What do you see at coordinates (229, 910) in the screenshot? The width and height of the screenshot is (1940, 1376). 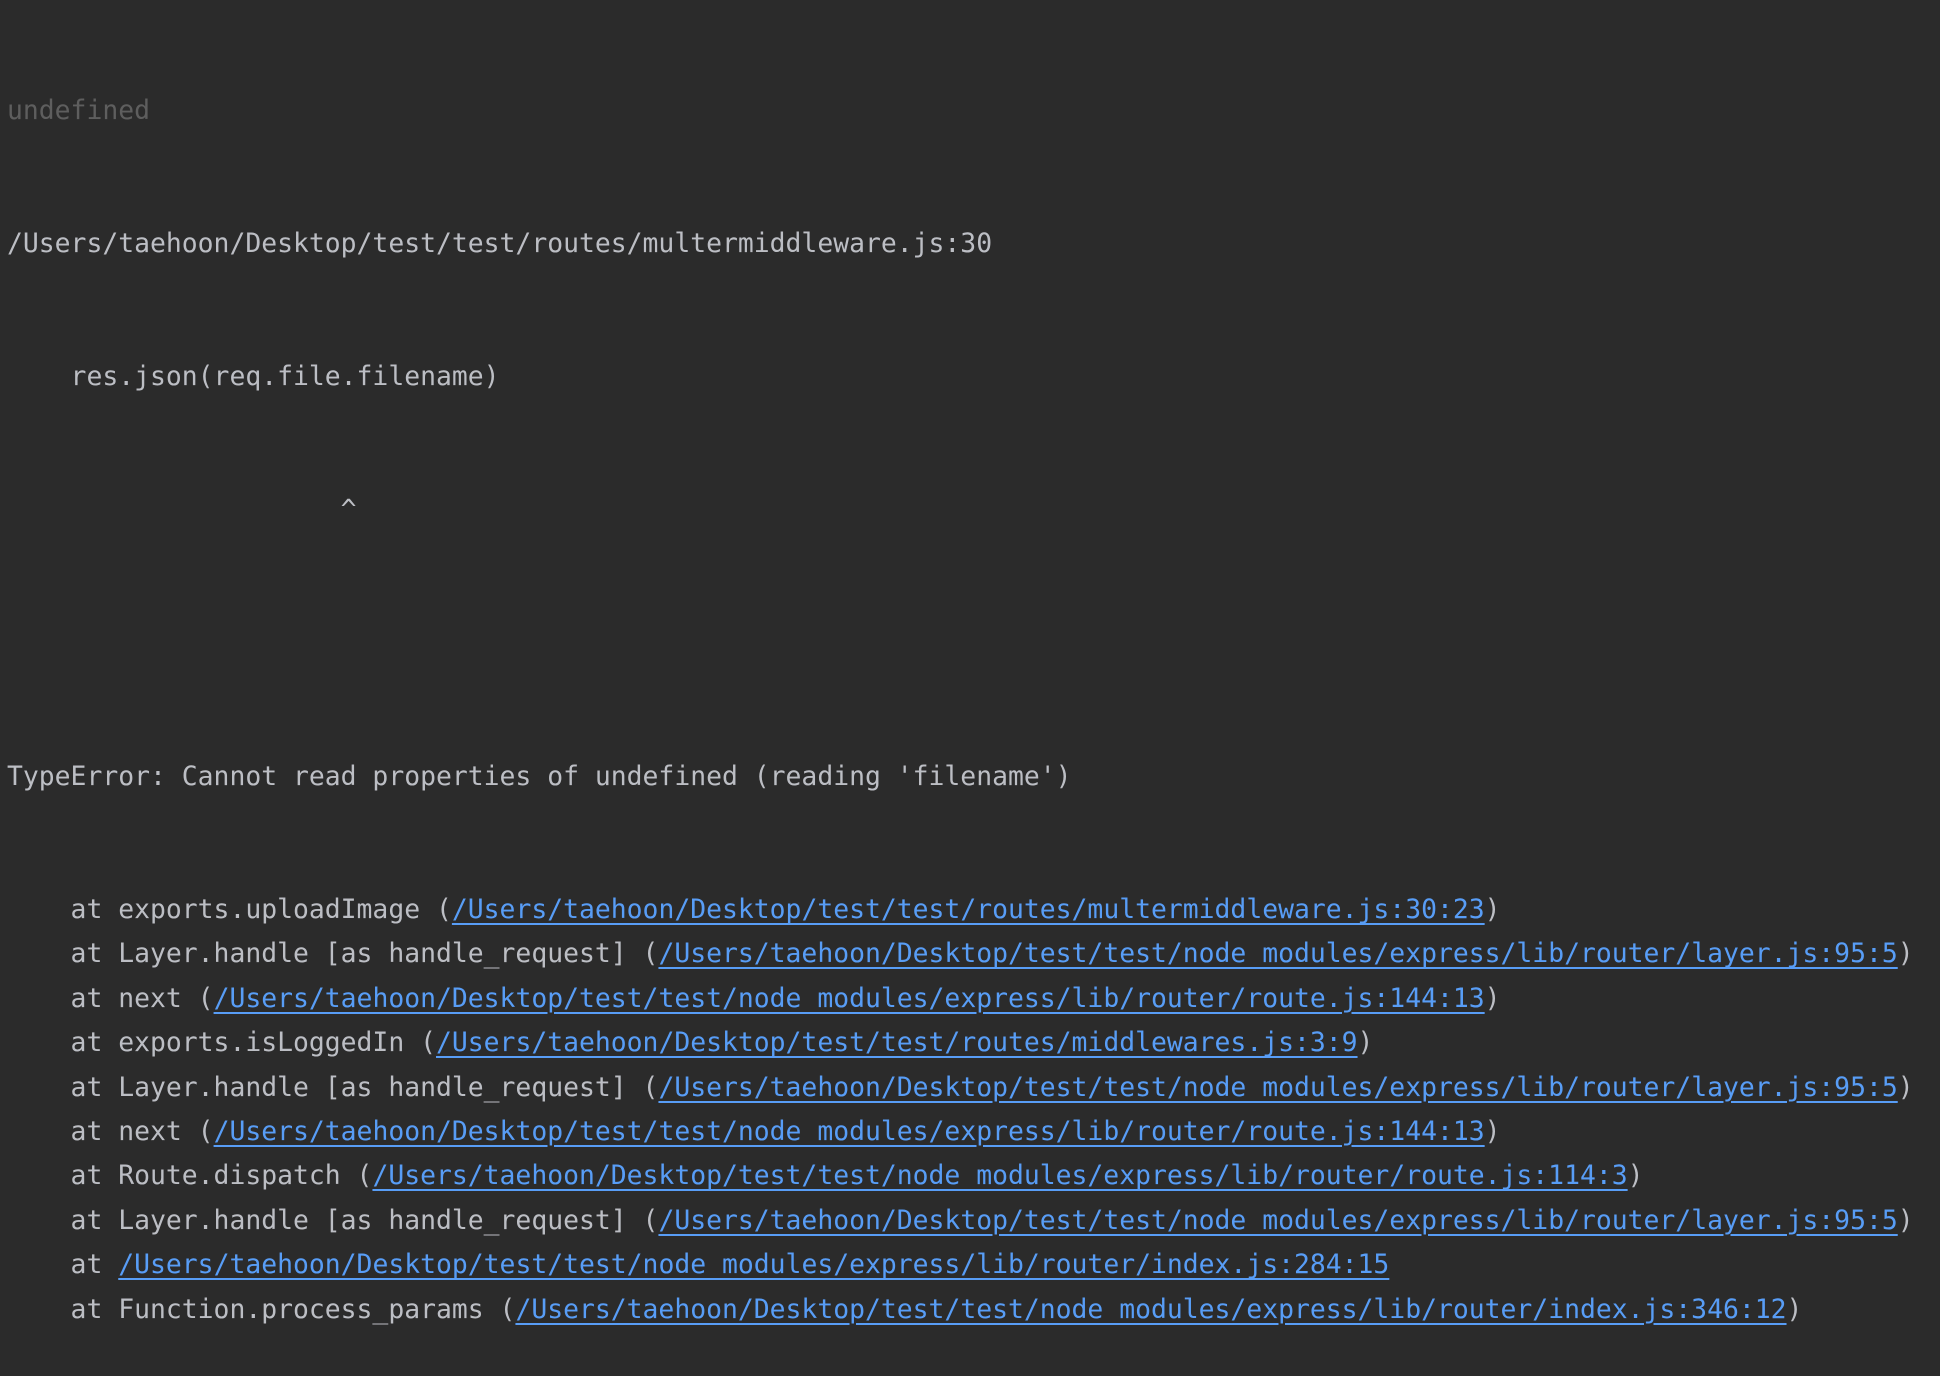 I see `stack-frame-prefix: at exports.uploadImage (` at bounding box center [229, 910].